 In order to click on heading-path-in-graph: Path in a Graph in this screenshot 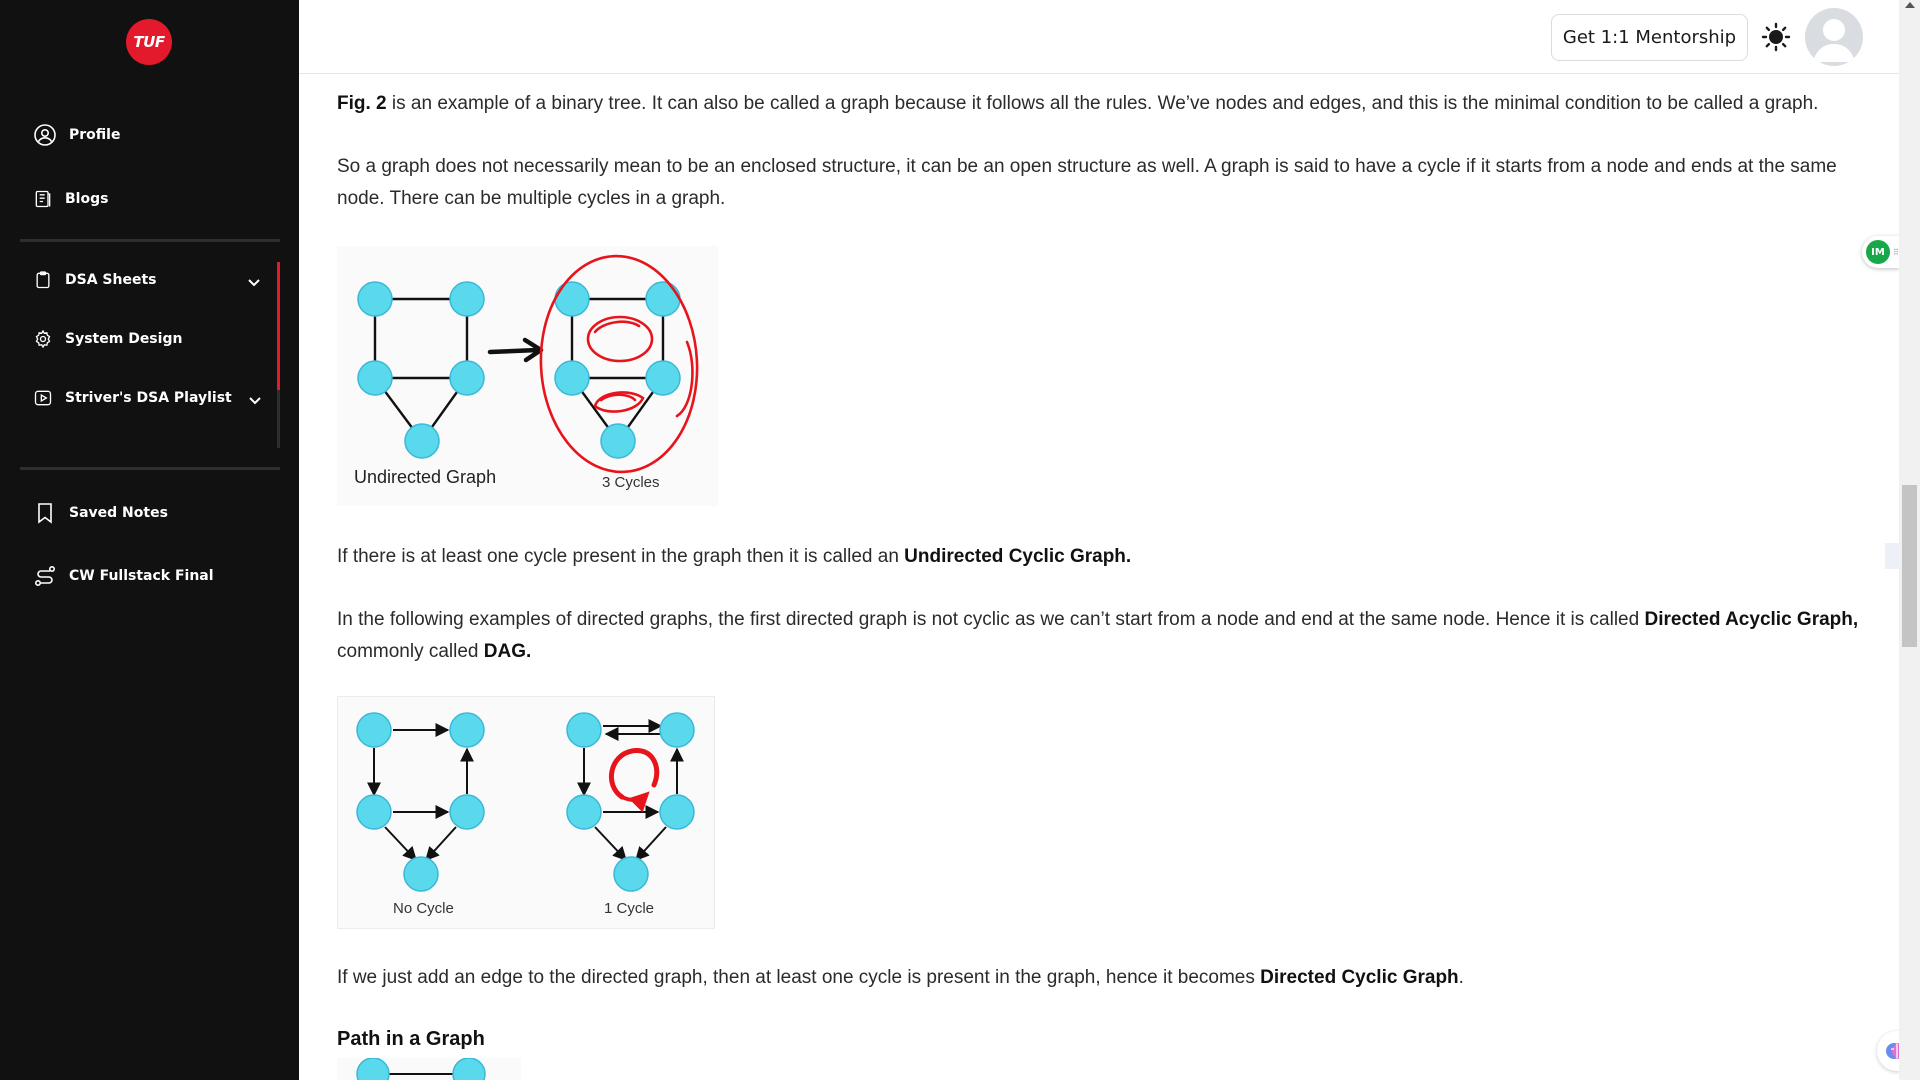, I will do `click(411, 1039)`.